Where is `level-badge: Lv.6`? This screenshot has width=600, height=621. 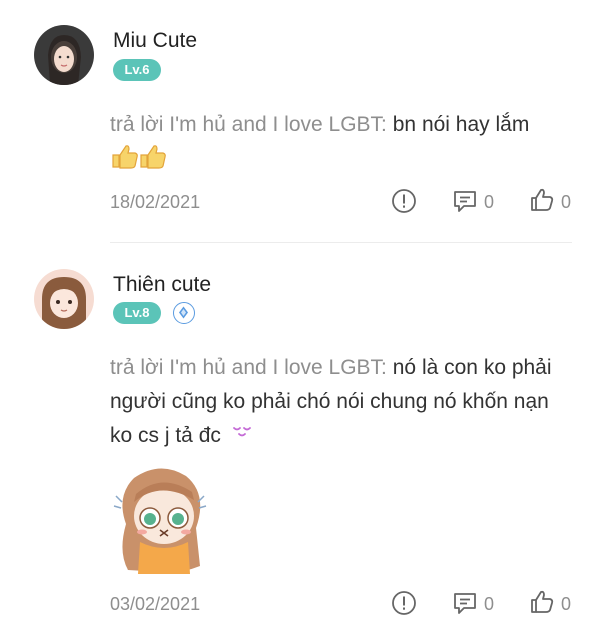 level-badge: Lv.6 is located at coordinates (137, 70).